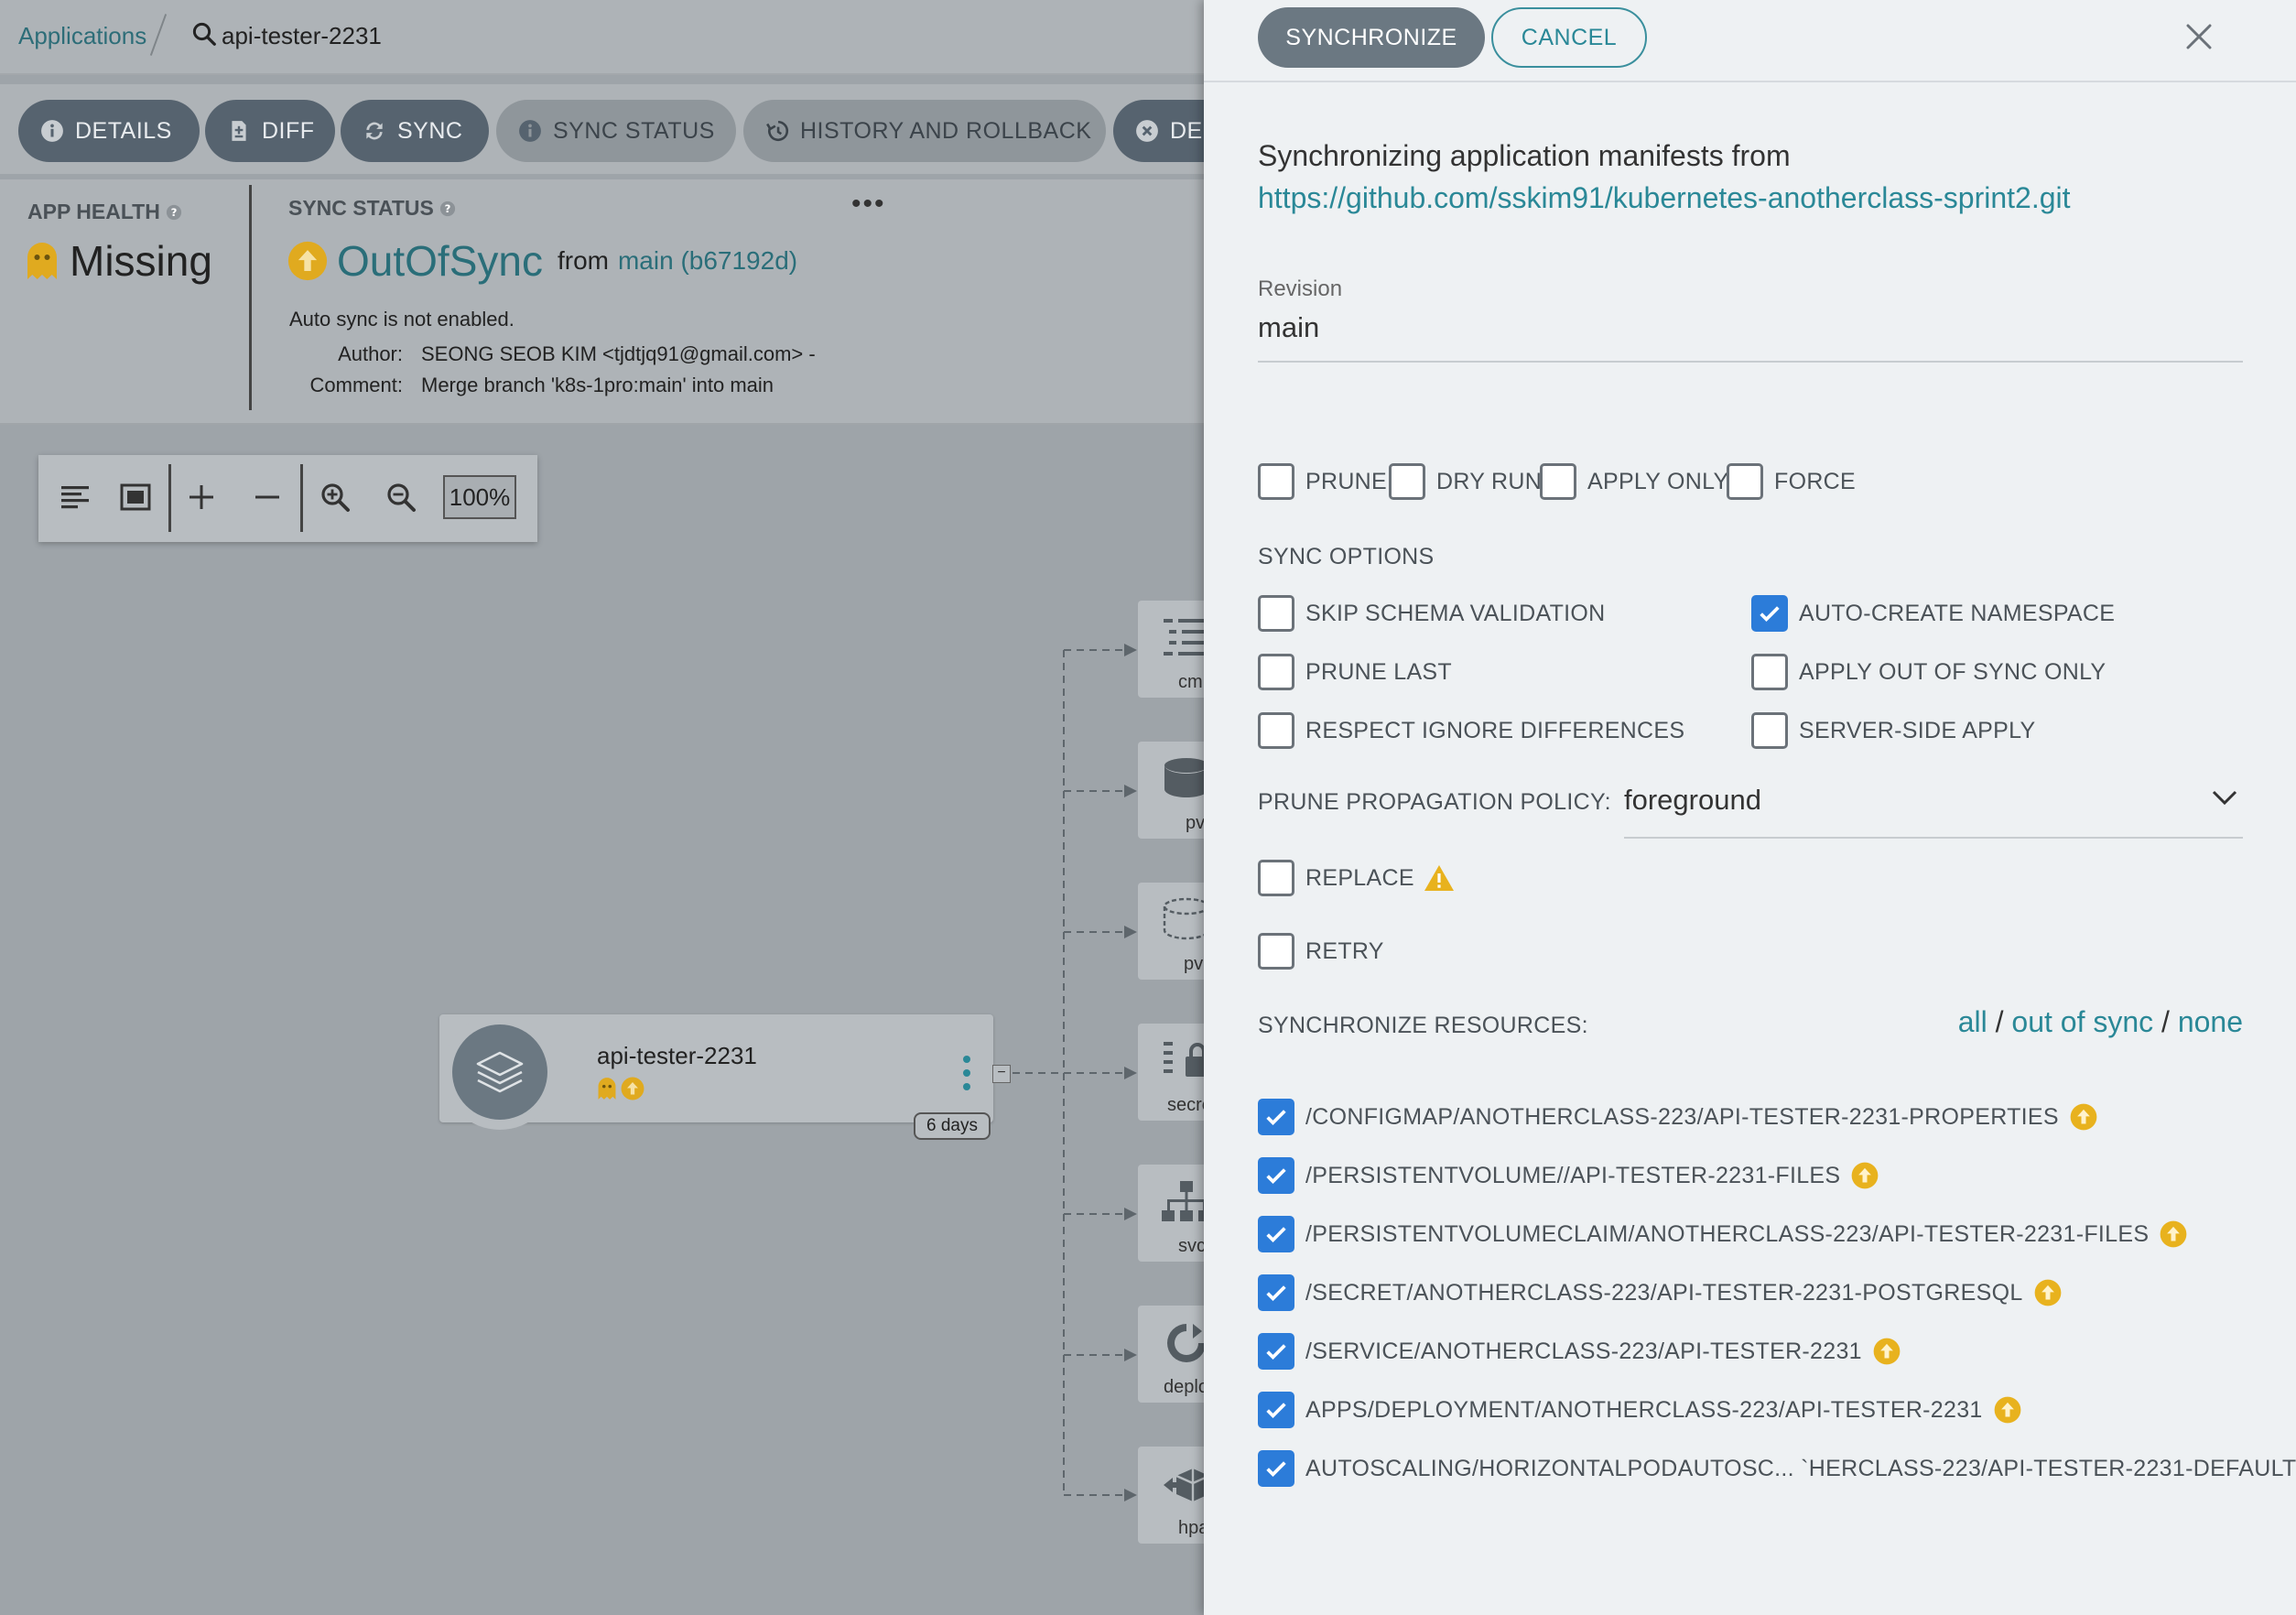  What do you see at coordinates (677, 1055) in the screenshot?
I see `app-node-title: api-tester-2231` at bounding box center [677, 1055].